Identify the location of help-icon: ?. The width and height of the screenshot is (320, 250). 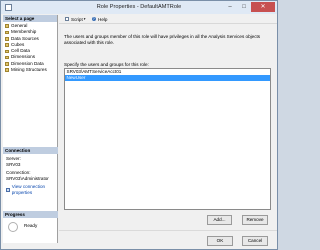
(94, 19).